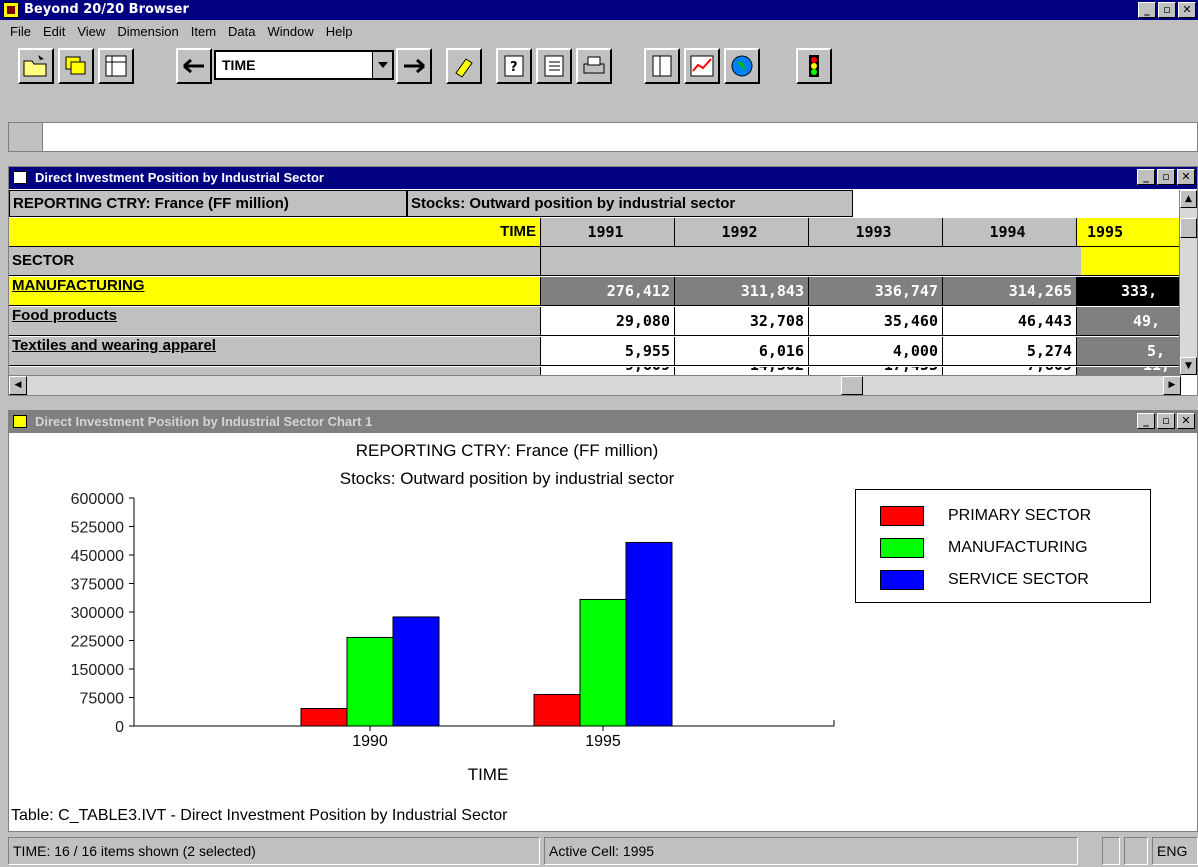  I want to click on question-document-icon: ?, so click(514, 66).